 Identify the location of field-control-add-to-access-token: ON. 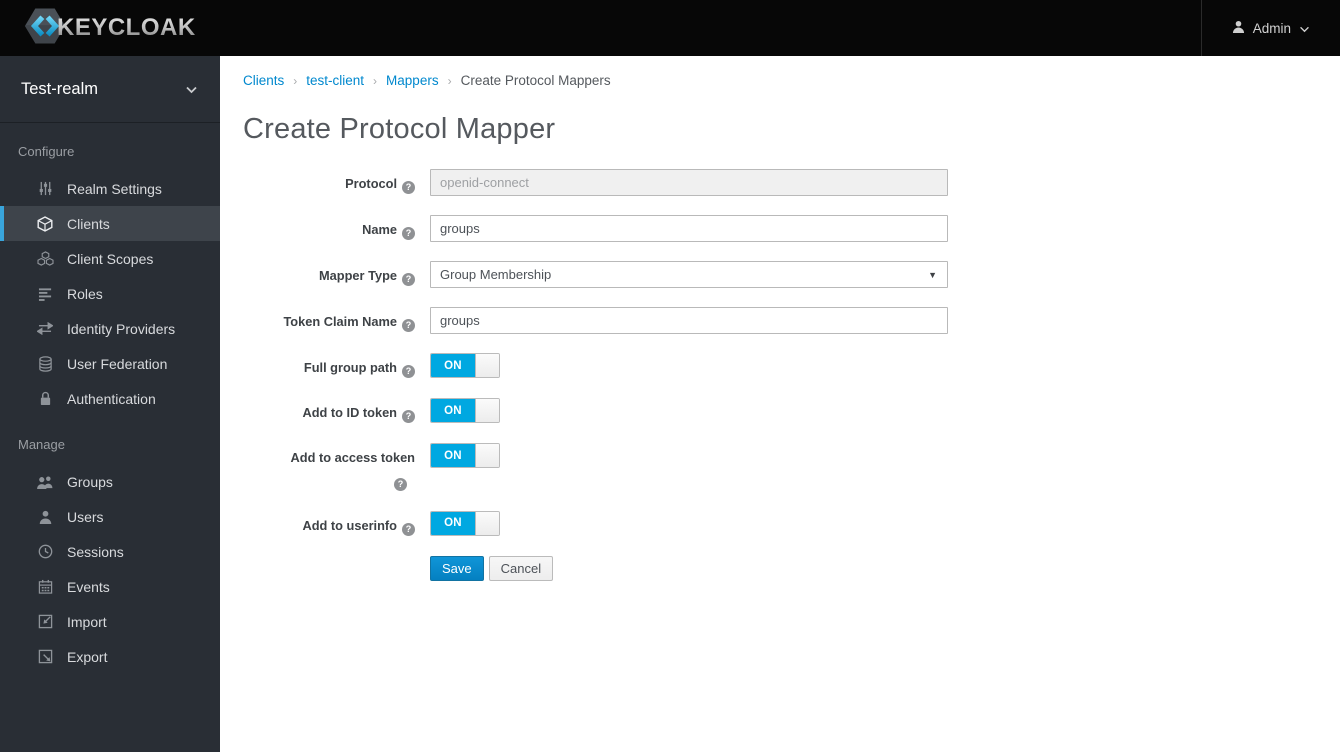
(689, 467).